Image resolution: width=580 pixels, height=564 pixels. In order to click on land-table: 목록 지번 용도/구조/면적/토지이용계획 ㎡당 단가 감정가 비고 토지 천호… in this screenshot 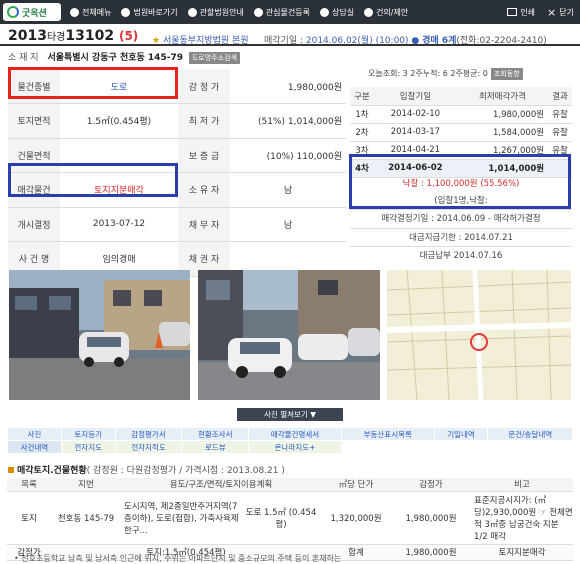, I will do `click(290, 519)`.